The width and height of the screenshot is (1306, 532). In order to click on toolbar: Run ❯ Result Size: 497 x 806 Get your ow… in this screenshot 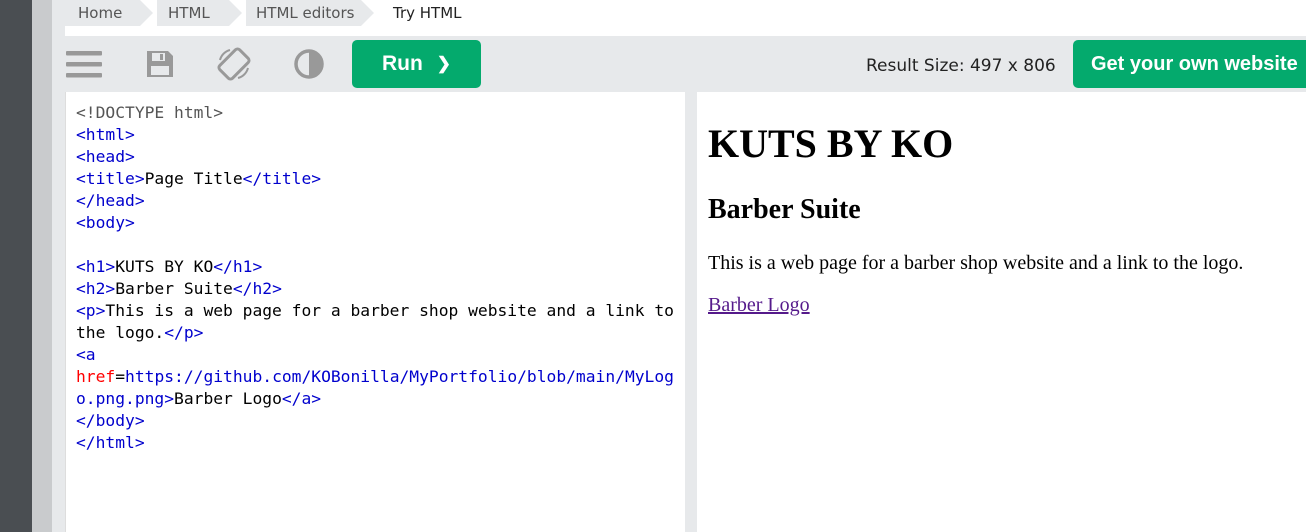, I will do `click(679, 64)`.